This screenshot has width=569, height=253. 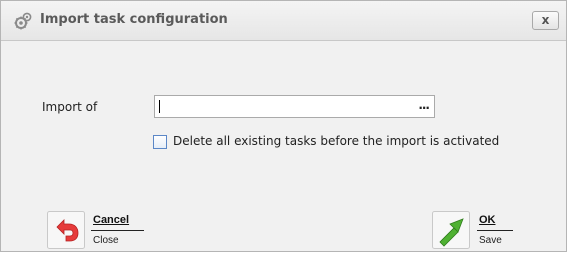 I want to click on undo-arrow-icon, so click(x=66, y=230).